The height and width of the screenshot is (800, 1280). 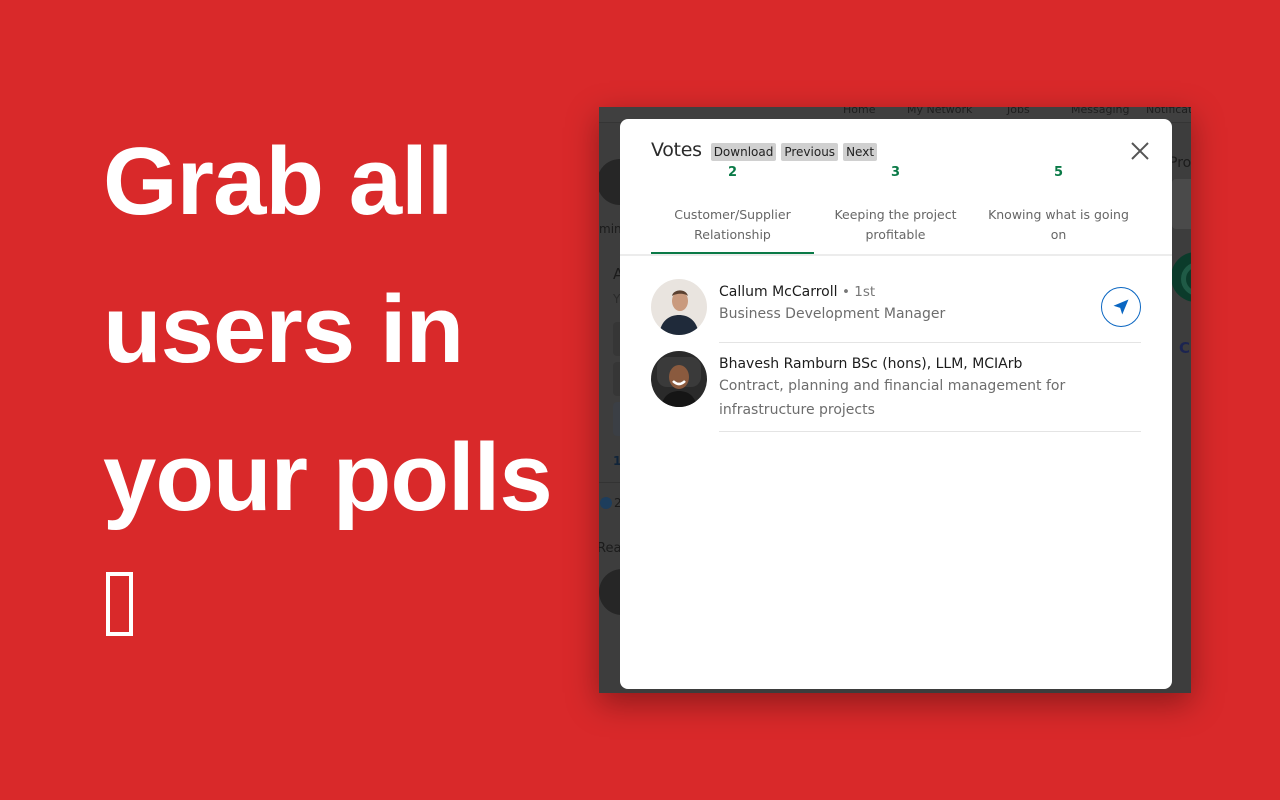 What do you see at coordinates (1058, 224) in the screenshot?
I see `tab-label: Knowing what is going on` at bounding box center [1058, 224].